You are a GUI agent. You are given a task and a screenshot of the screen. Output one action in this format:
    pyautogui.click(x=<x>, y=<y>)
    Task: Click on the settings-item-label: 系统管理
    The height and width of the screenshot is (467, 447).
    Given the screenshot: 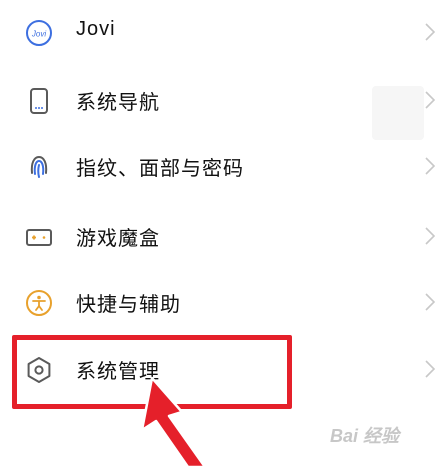 What is the action you would take?
    pyautogui.click(x=118, y=372)
    